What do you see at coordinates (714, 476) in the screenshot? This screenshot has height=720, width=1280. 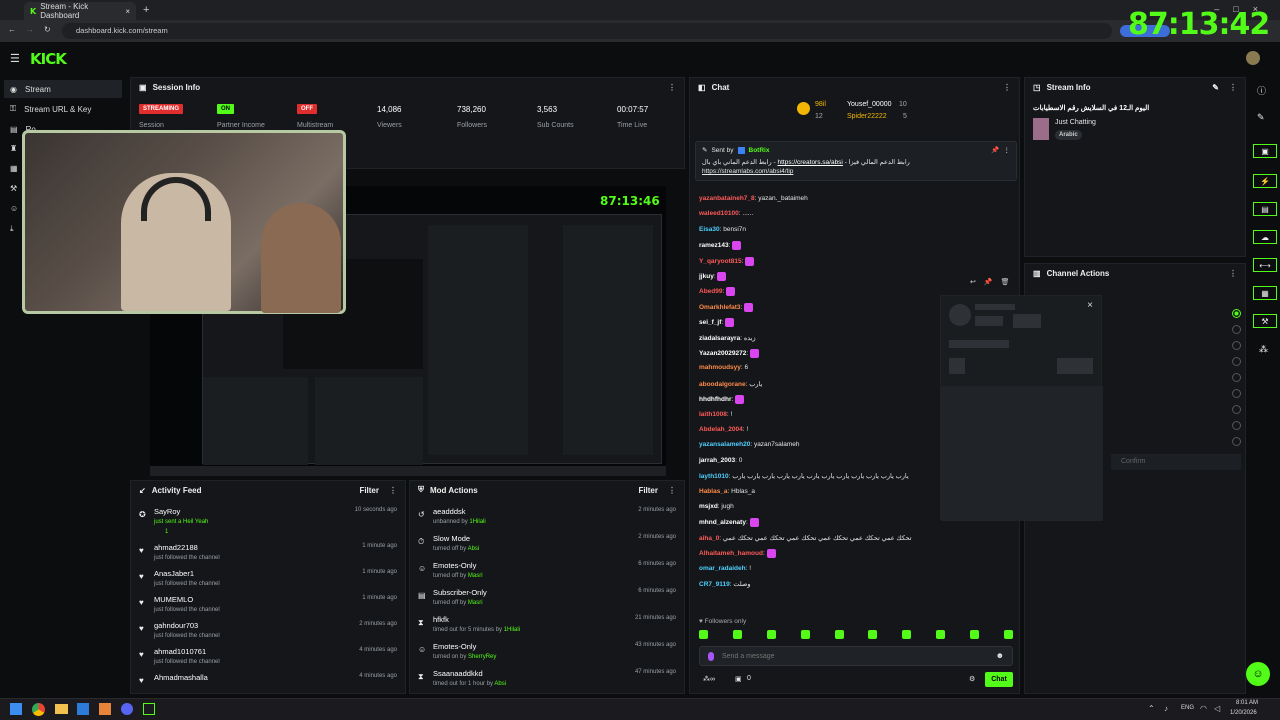 I see `chat-username: layth1010` at bounding box center [714, 476].